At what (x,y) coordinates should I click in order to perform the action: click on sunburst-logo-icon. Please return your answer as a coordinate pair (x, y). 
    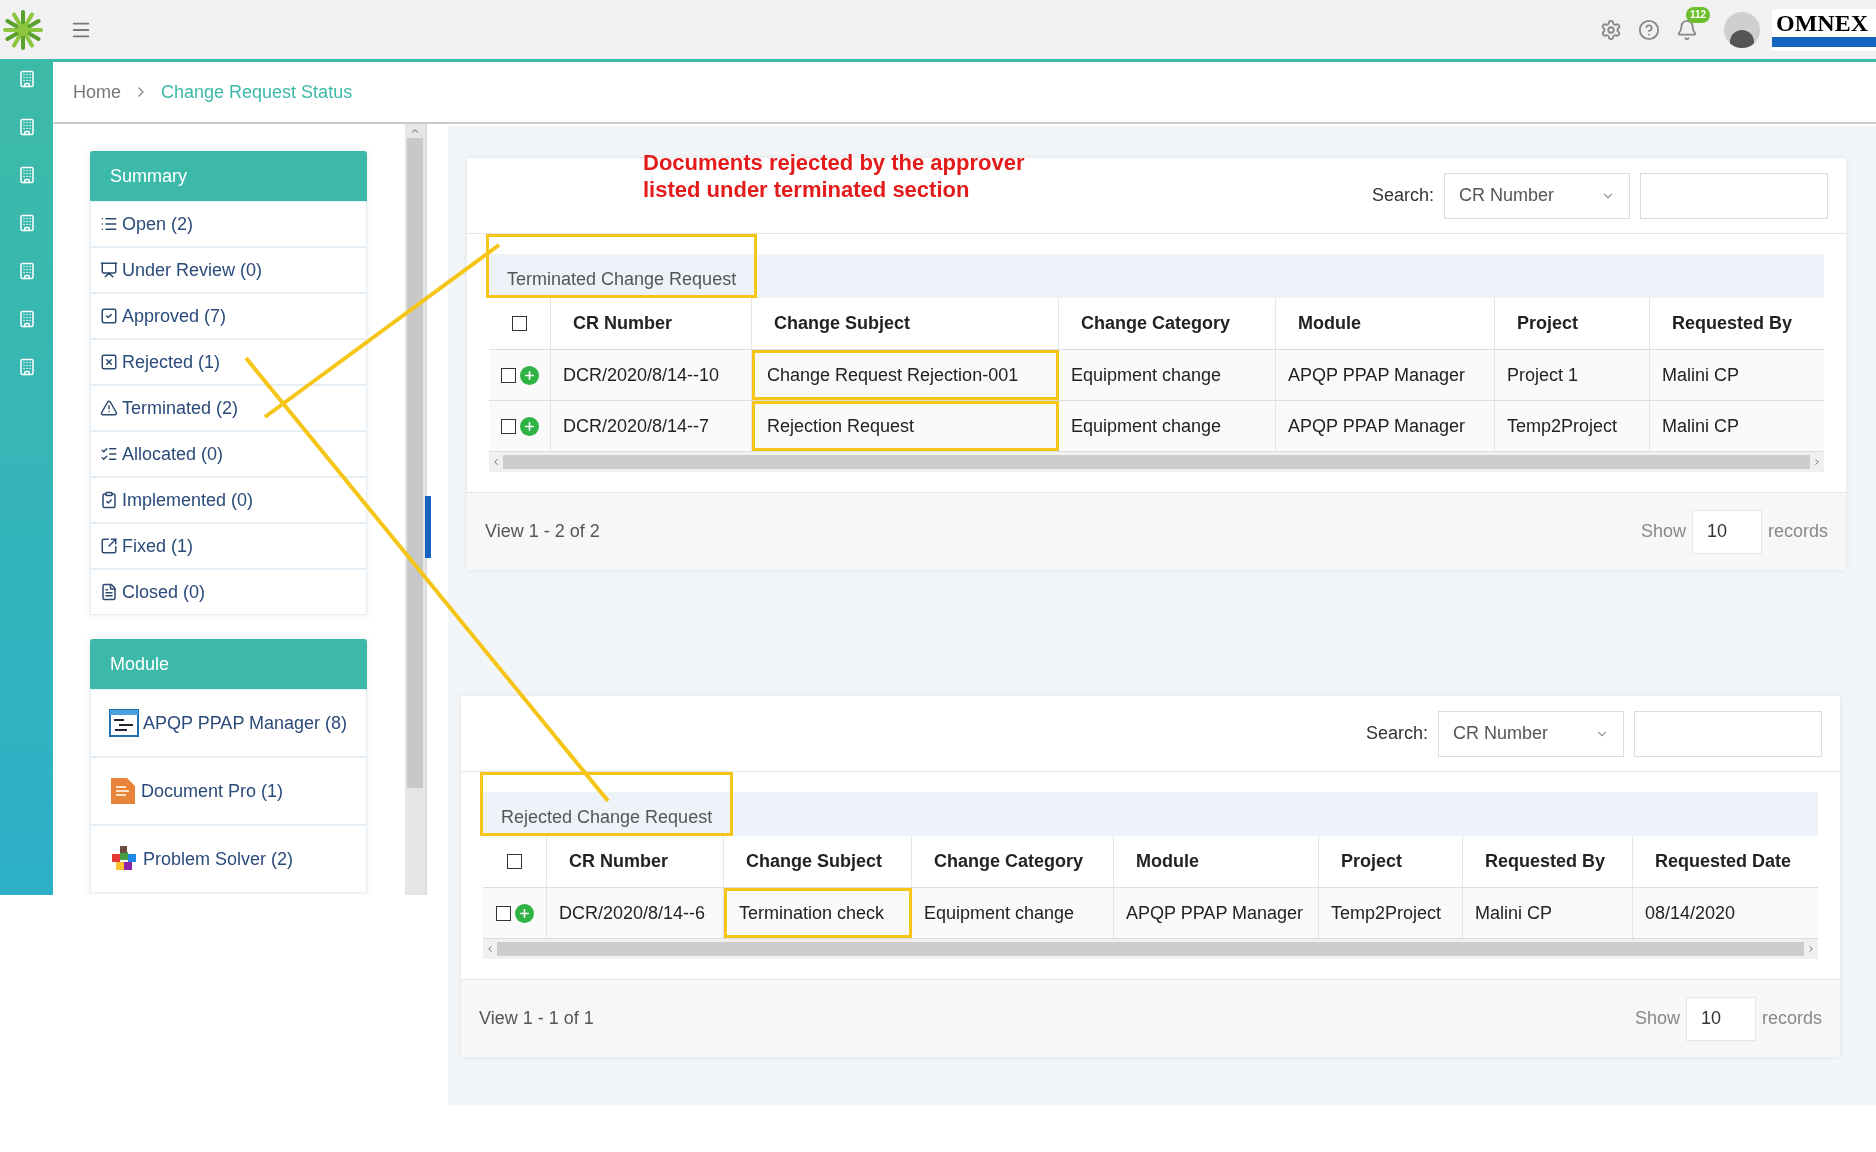
    Looking at the image, I should click on (23, 29).